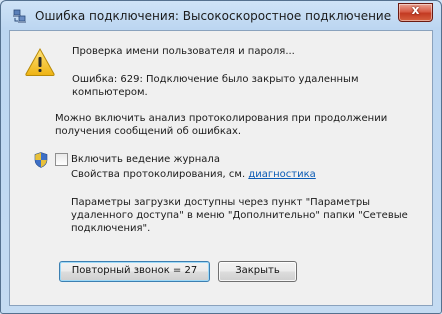  What do you see at coordinates (158, 174) in the screenshot?
I see `logging-properties-prefix: Свойства протоколирования, см.` at bounding box center [158, 174].